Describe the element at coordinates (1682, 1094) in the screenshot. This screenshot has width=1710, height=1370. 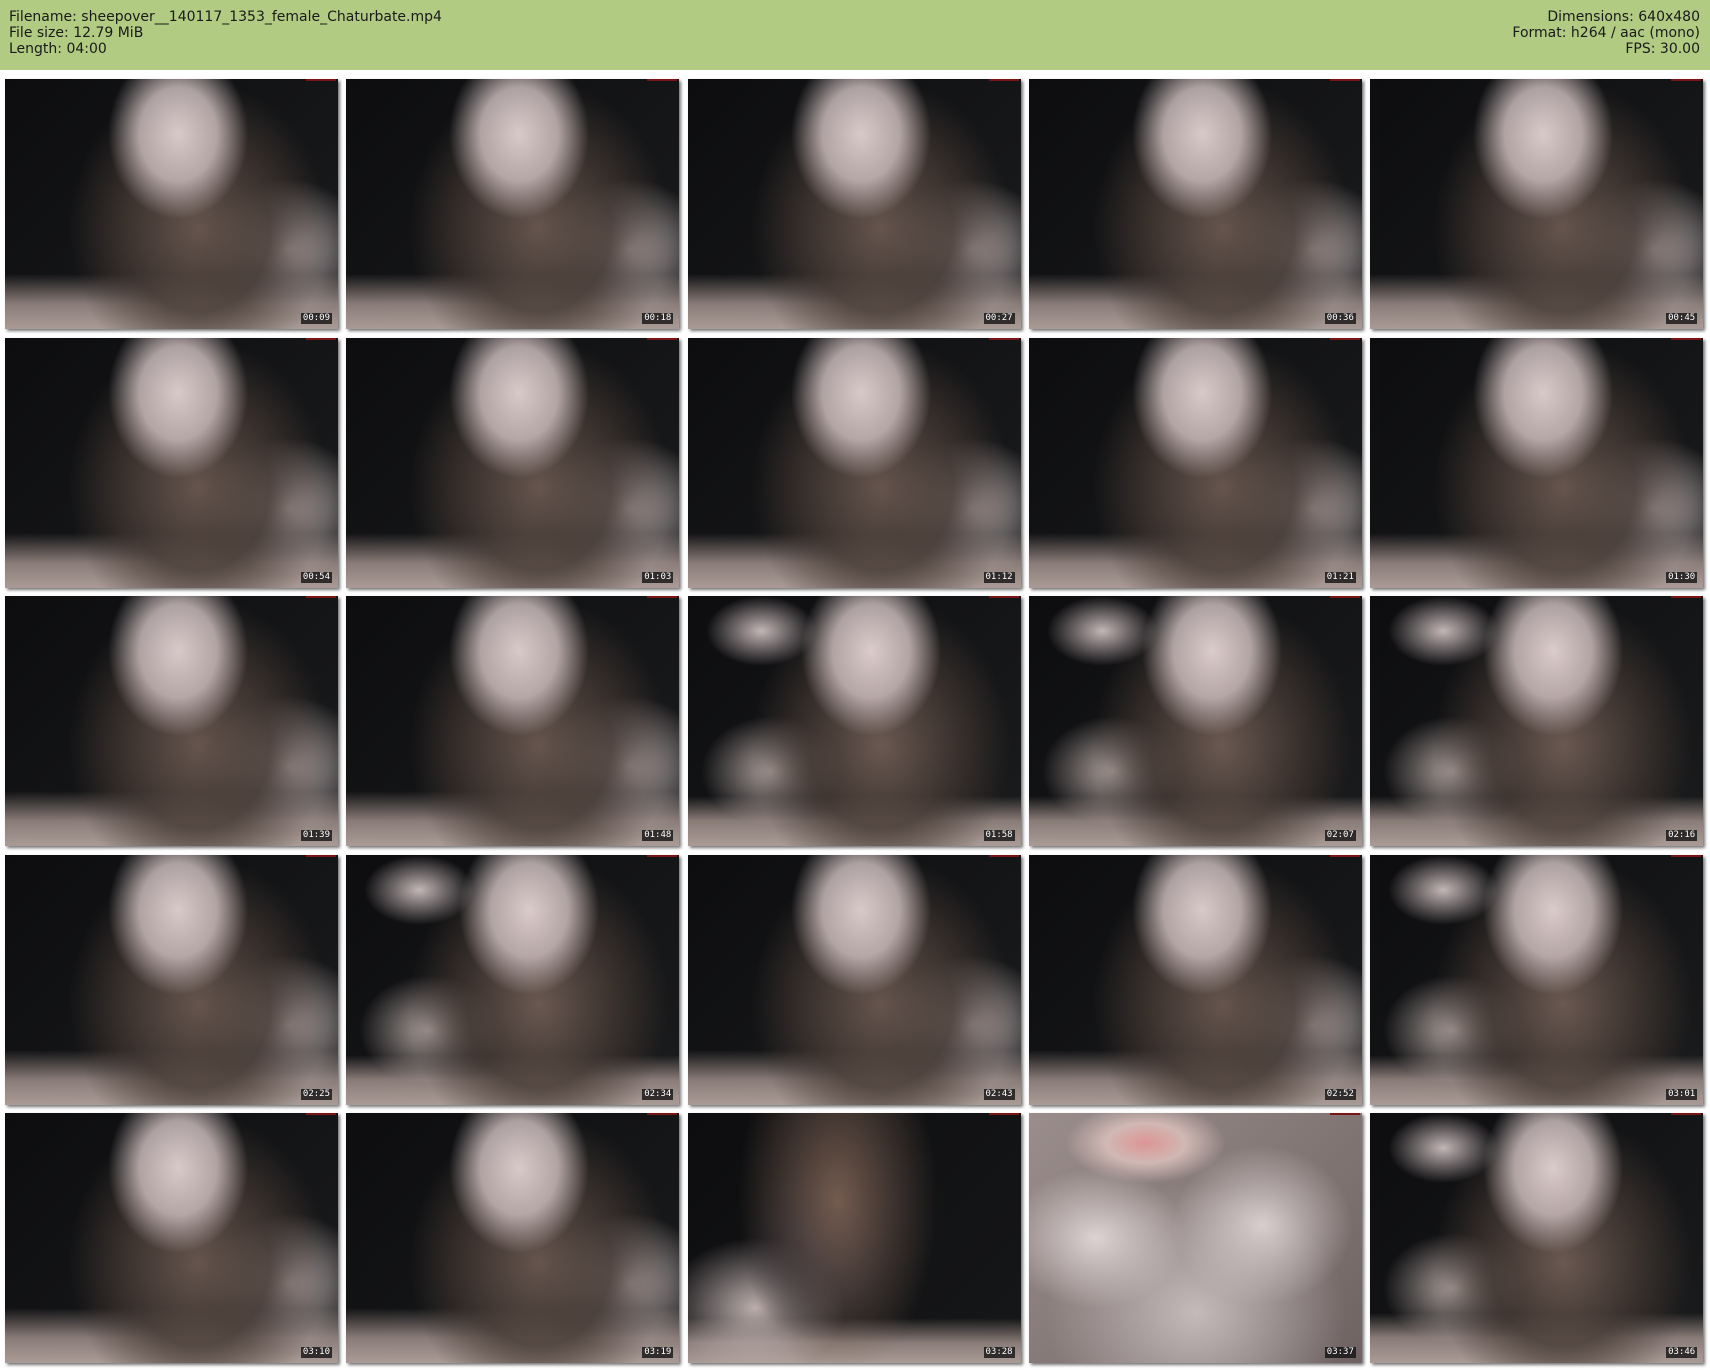
I see `thumbnail-timestamp: 03:01` at that location.